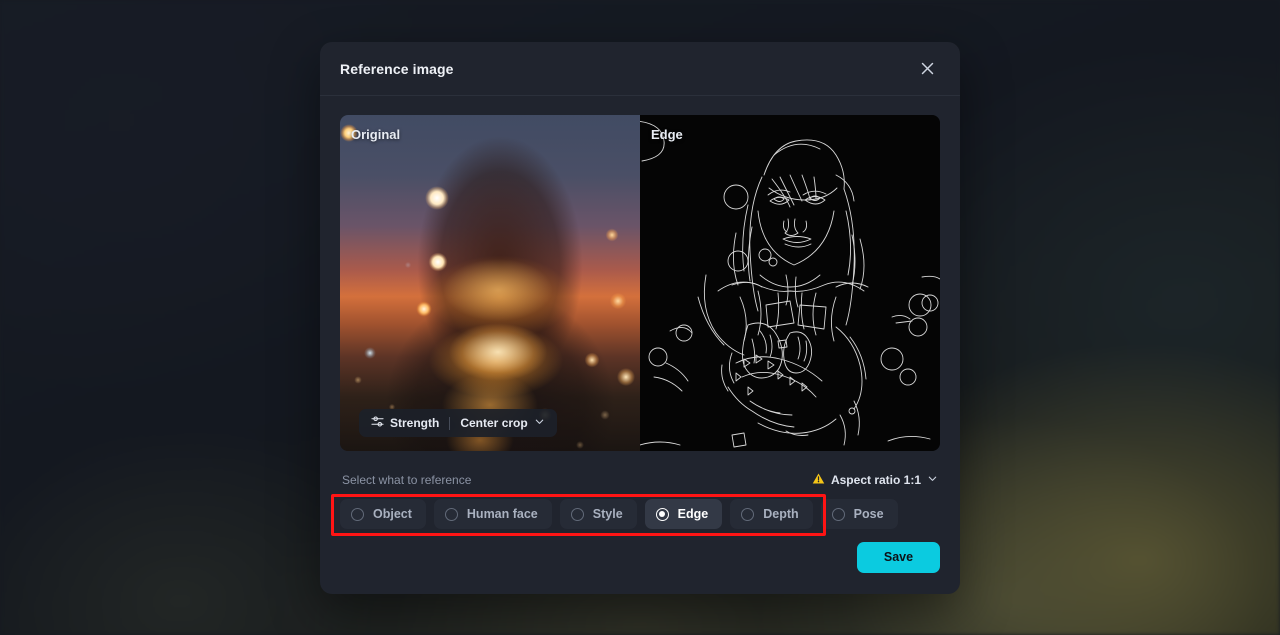  What do you see at coordinates (407, 480) in the screenshot?
I see `options-label: Select what to reference` at bounding box center [407, 480].